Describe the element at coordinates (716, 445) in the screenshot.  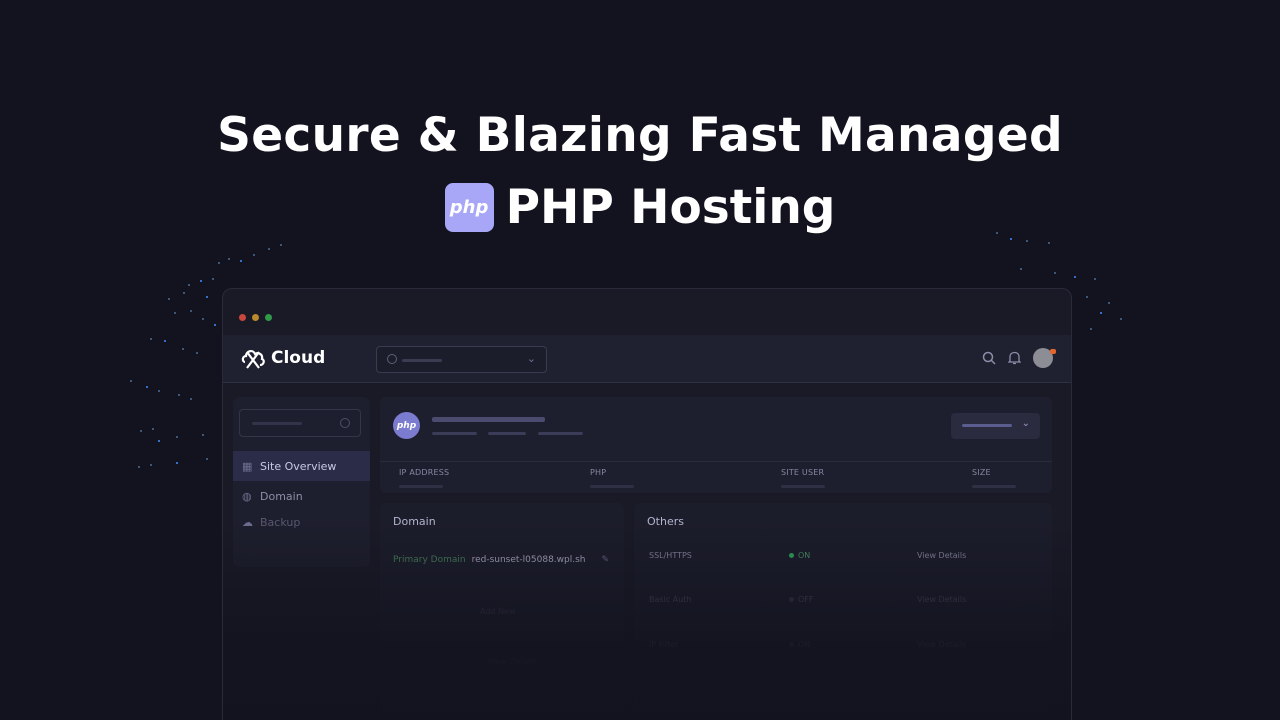
I see `site-header-card: php ⌄ IP ADDRESS PHP SITE USER SIZE` at that location.